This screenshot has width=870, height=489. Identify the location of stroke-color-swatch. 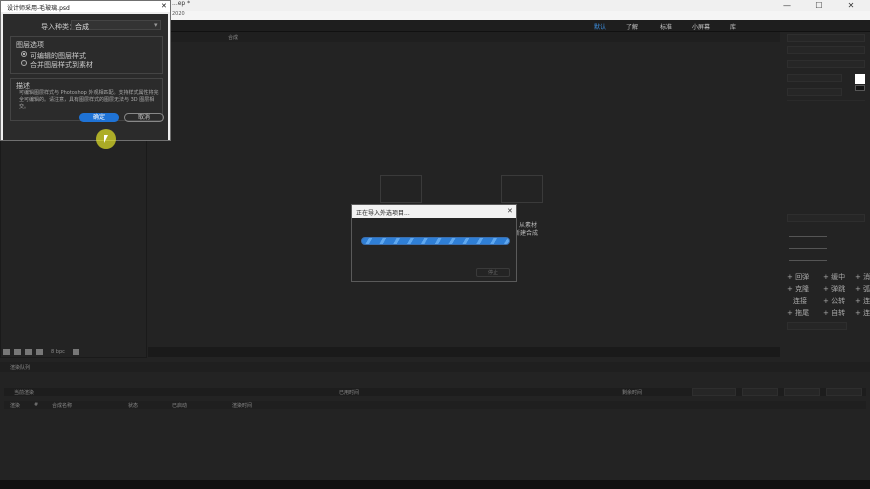
(860, 88).